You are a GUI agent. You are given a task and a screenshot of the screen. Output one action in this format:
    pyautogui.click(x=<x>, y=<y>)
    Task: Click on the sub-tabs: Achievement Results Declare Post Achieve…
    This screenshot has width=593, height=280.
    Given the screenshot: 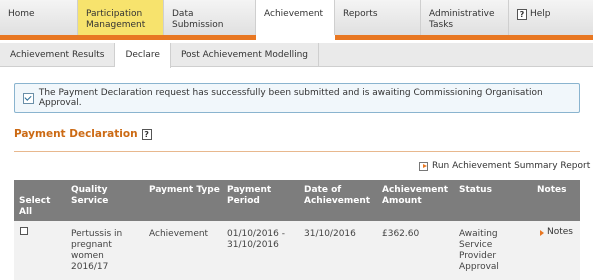 What is the action you would take?
    pyautogui.click(x=296, y=55)
    